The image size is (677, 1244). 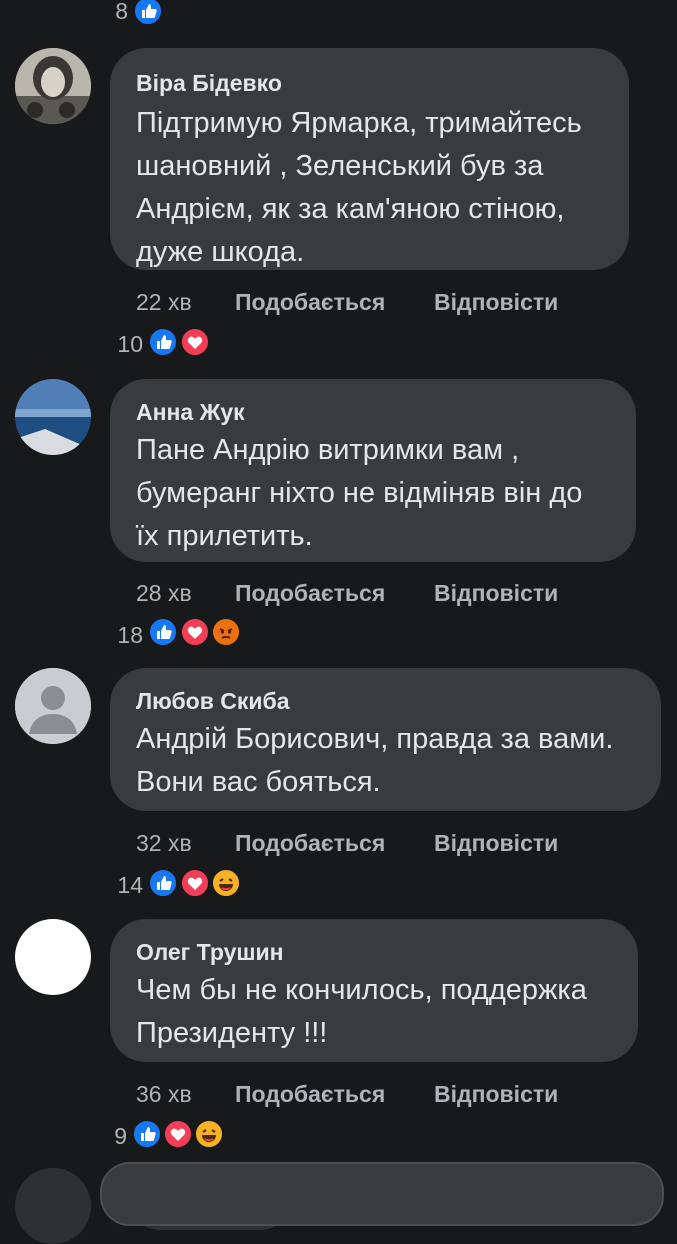 I want to click on comment-time: 28 хв, so click(x=164, y=593).